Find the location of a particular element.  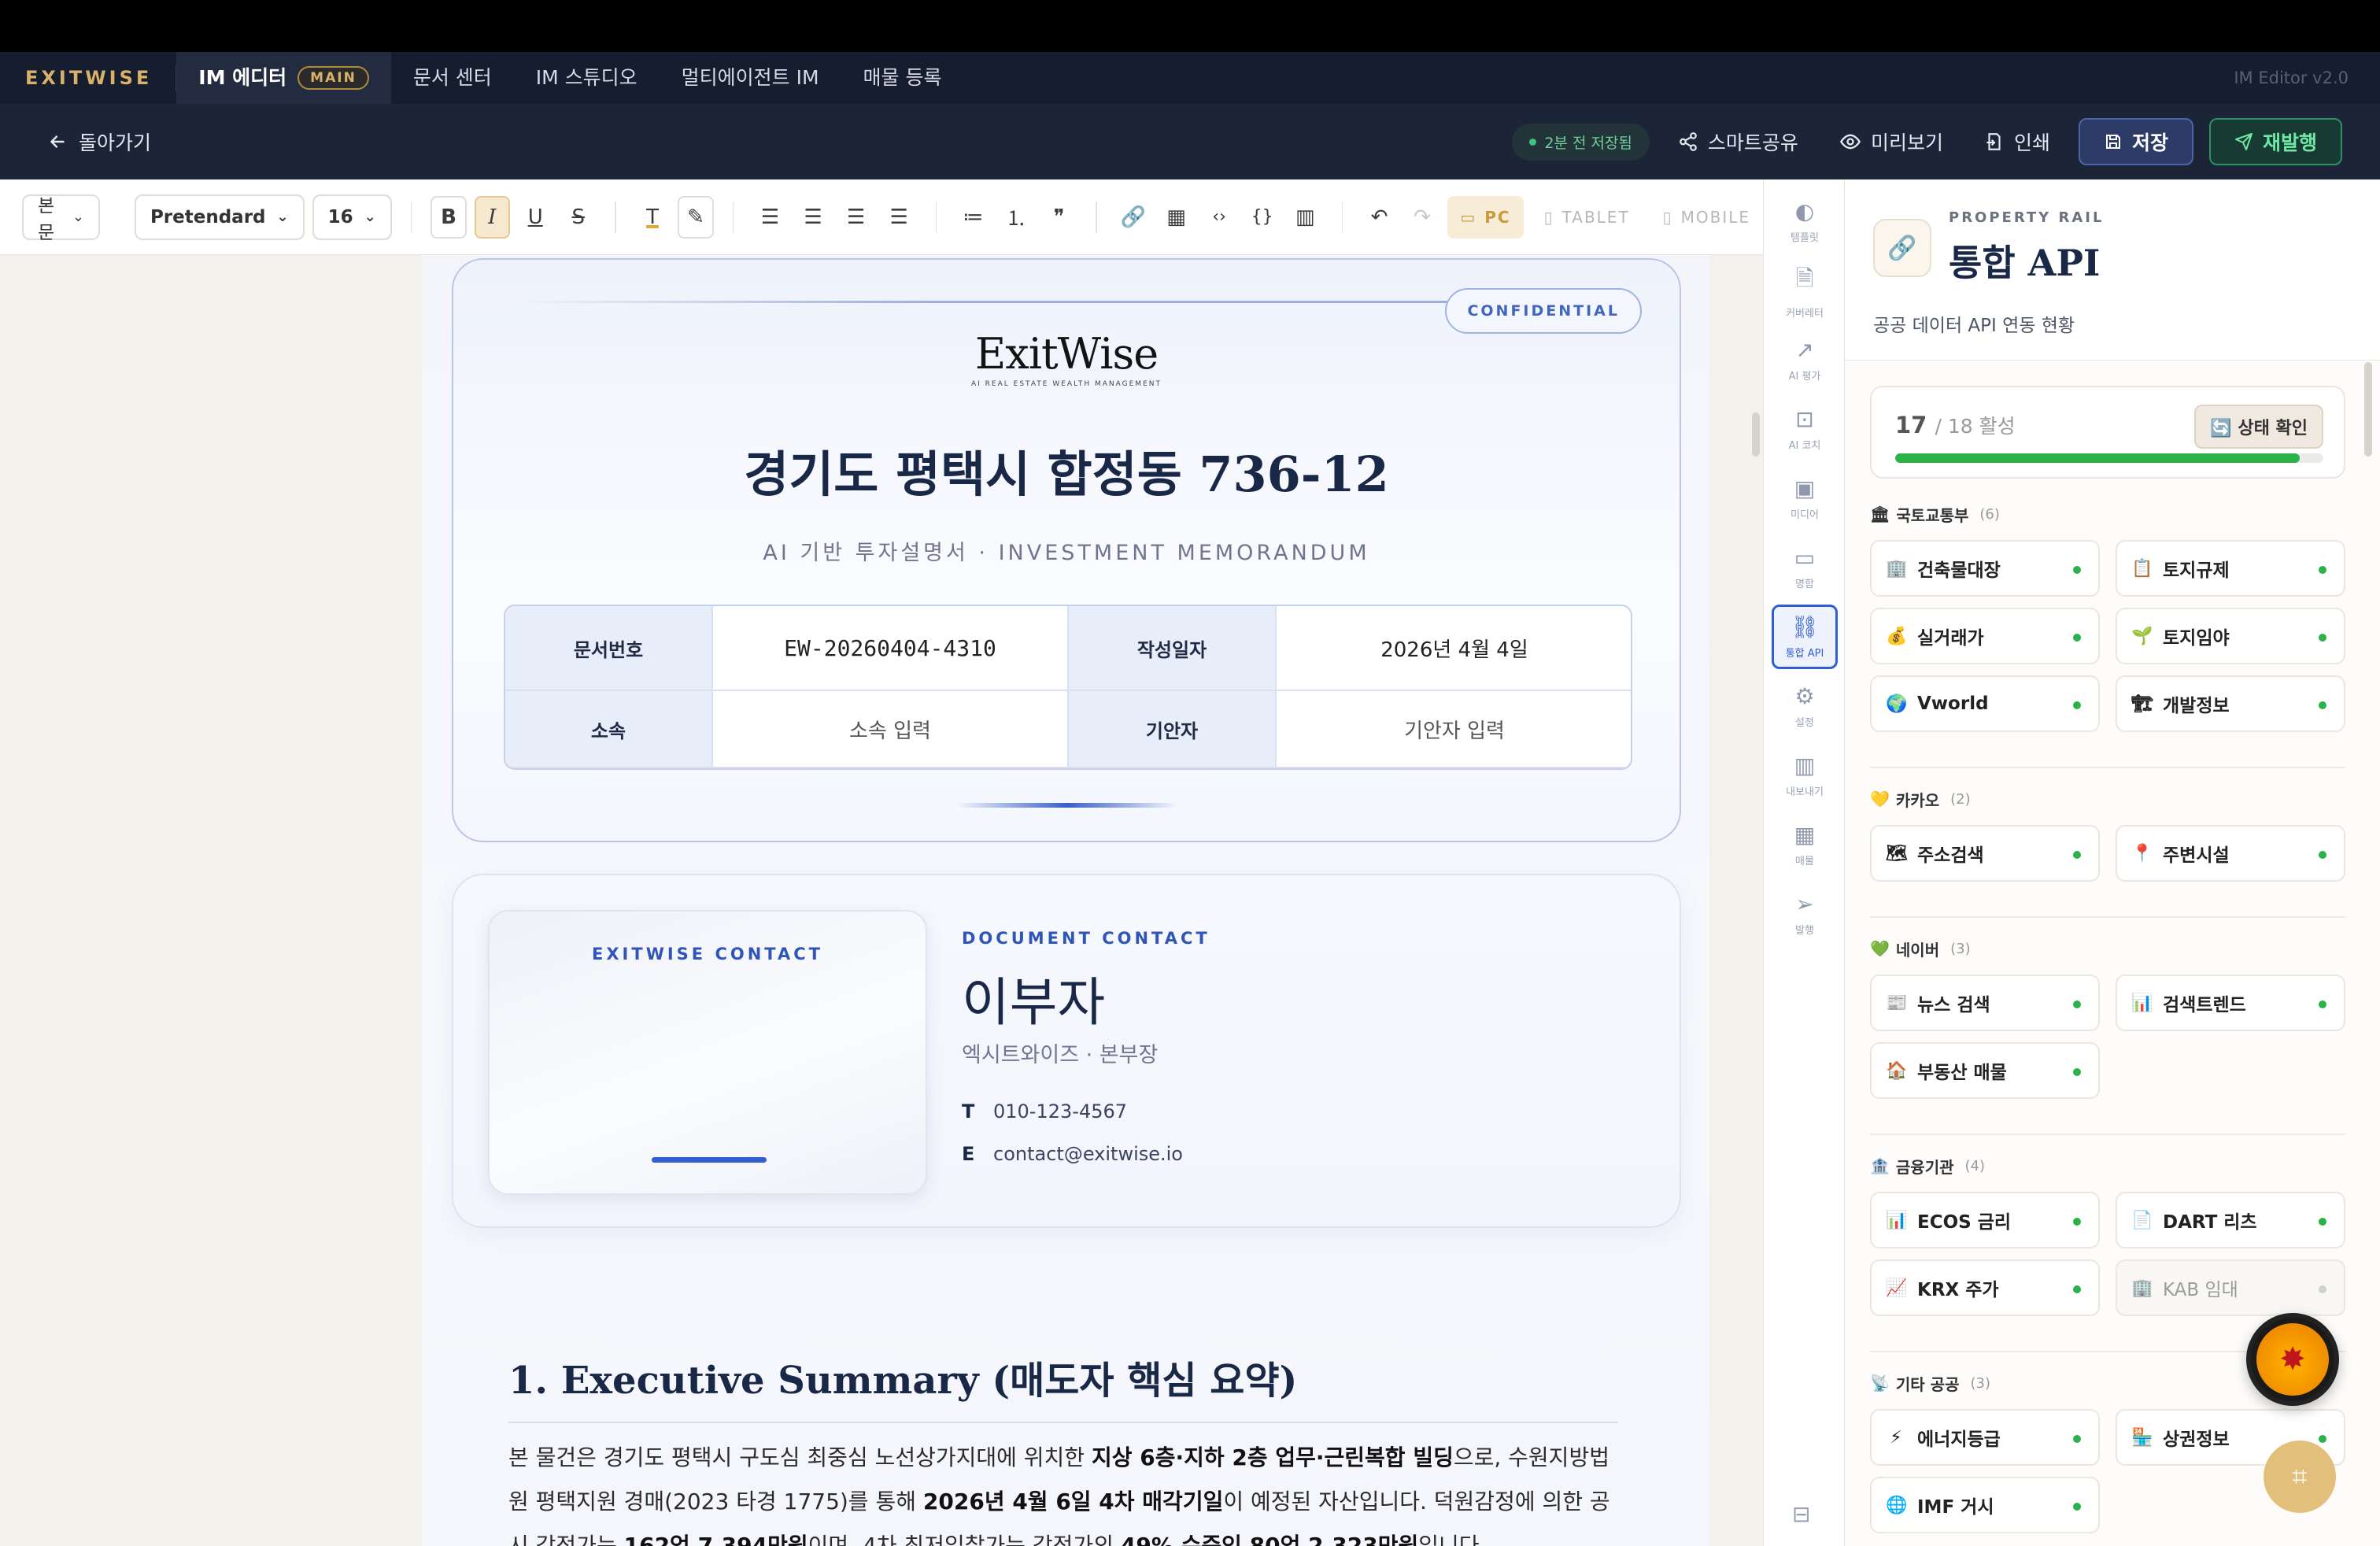

drafter-input: 기안자 입력 is located at coordinates (1454, 730).